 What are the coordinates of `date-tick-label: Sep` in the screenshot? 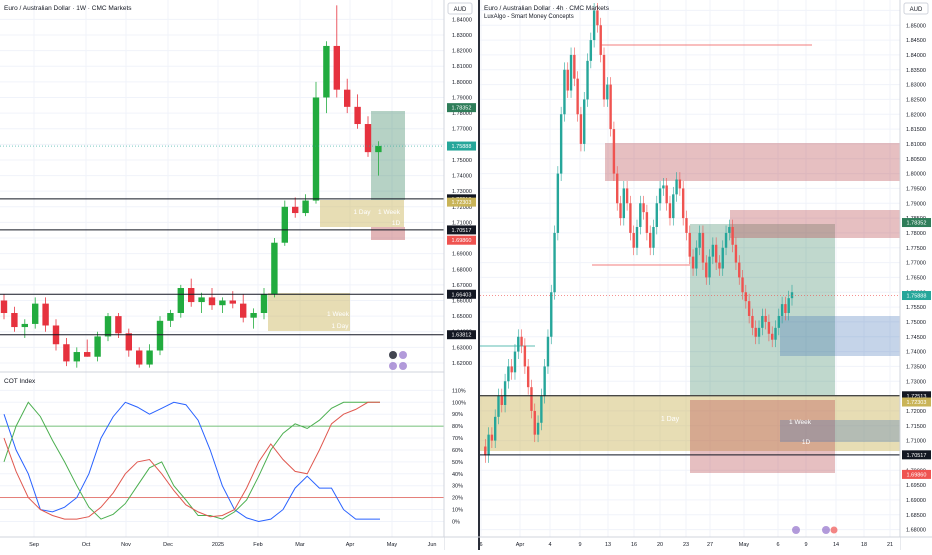 It's located at (34, 545).